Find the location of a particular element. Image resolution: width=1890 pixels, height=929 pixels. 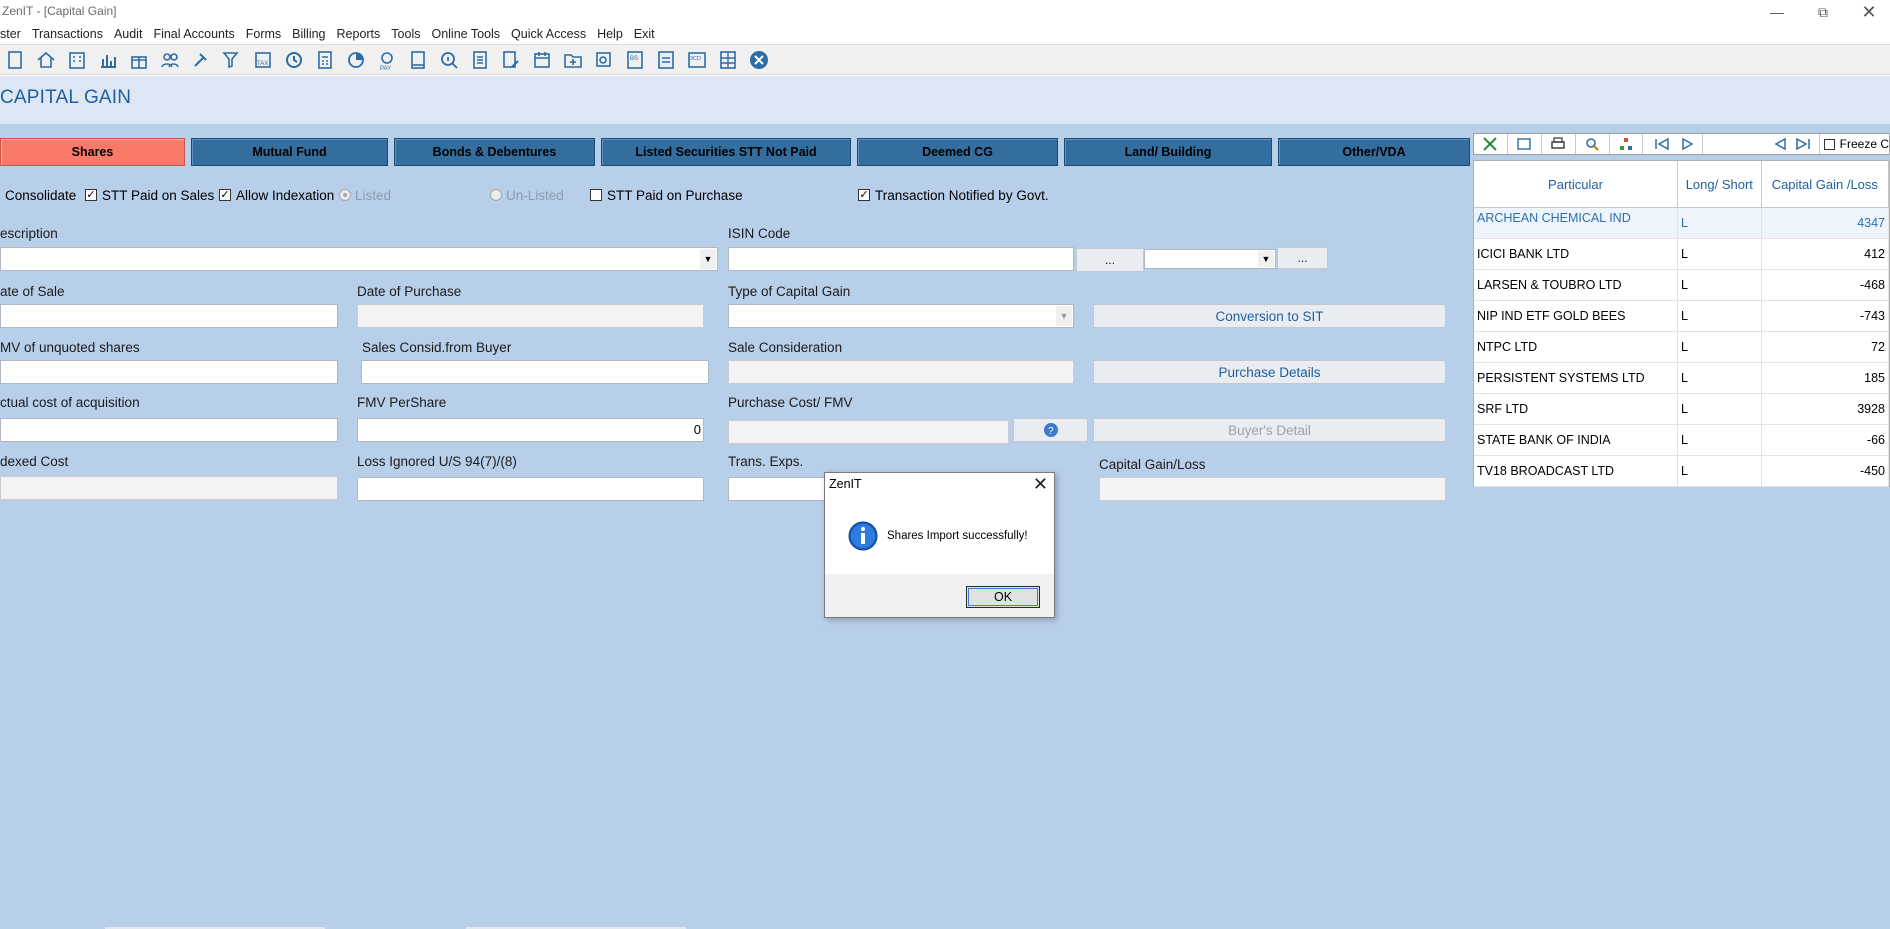

fmv-per-share-input: 0 is located at coordinates (530, 430).